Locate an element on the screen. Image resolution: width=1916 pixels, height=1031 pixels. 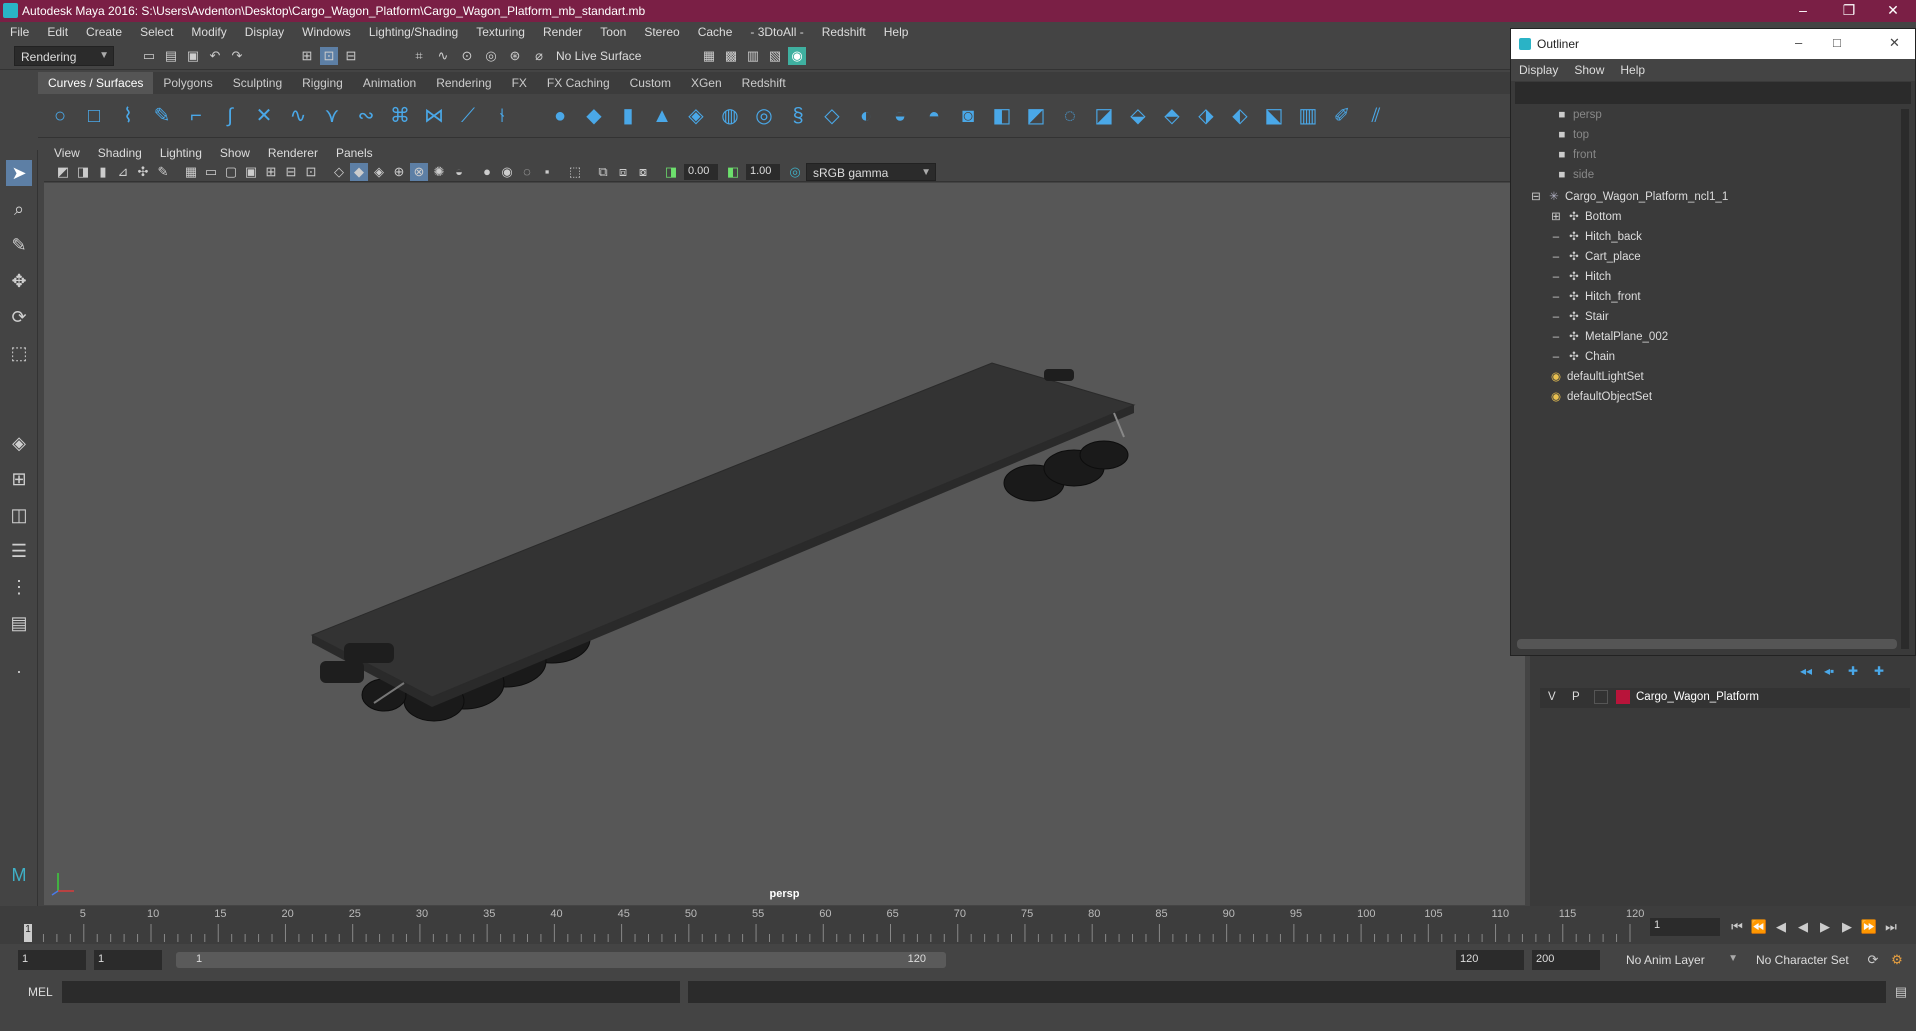
tab-curves-surfaces: Curves / Surfaces is located at coordinates (96, 83).